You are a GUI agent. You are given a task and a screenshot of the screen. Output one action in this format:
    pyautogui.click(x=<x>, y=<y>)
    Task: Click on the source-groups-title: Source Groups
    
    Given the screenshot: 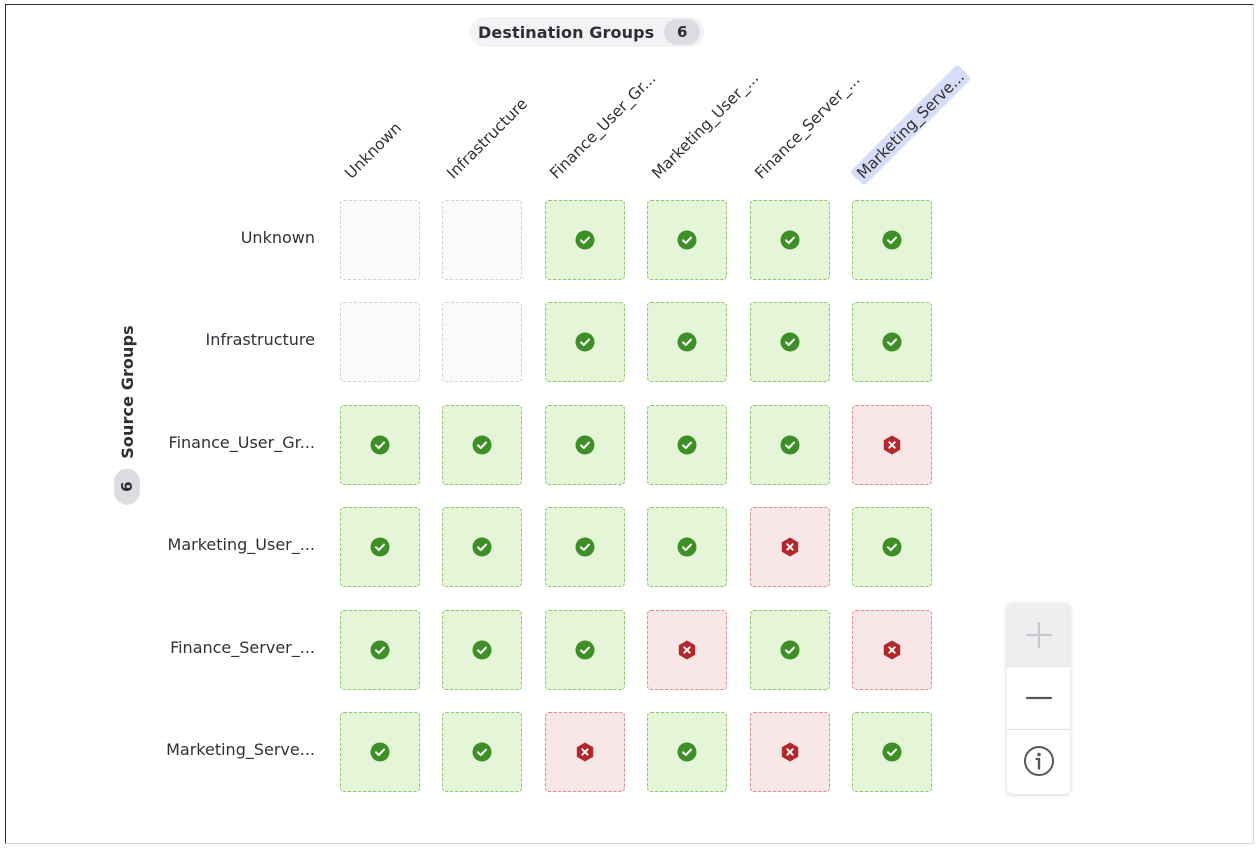 What is the action you would take?
    pyautogui.click(x=127, y=392)
    